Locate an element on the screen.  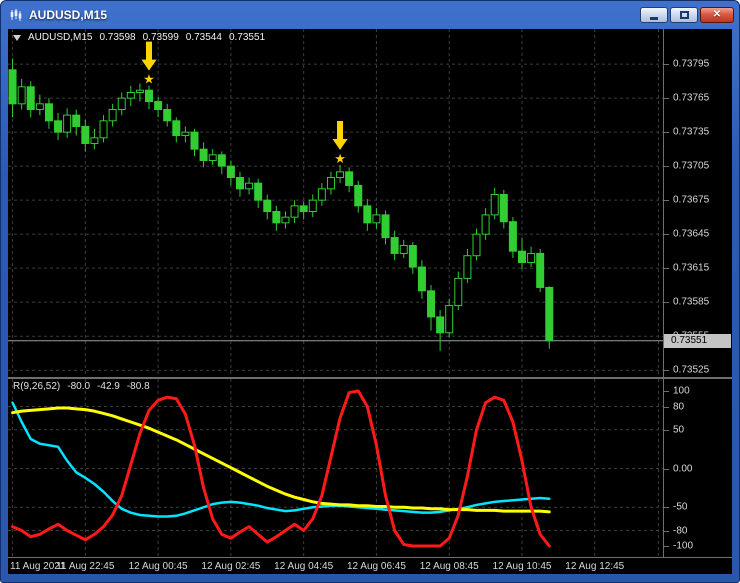
ohlc-symbol: AUDUSD,M15 is located at coordinates (60, 37).